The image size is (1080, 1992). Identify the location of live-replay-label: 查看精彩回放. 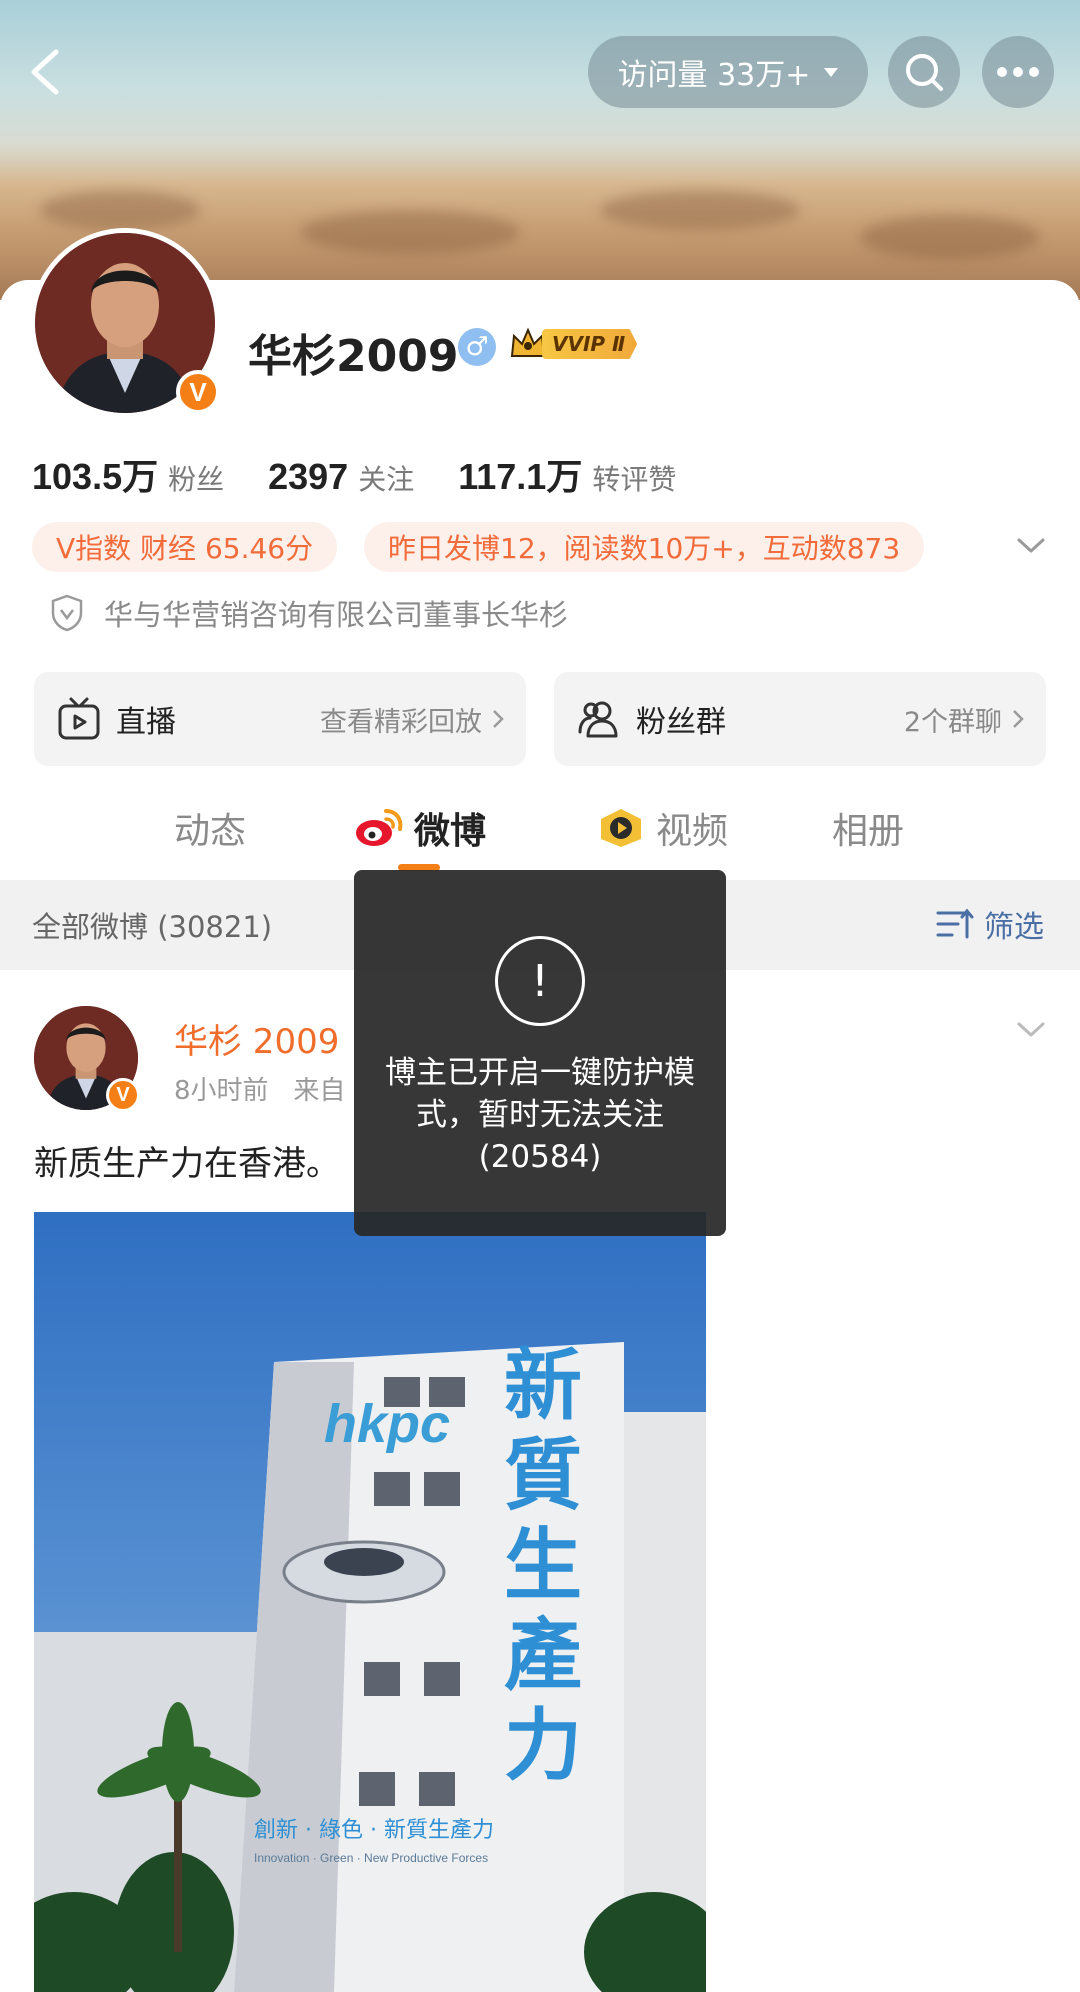
(401, 722).